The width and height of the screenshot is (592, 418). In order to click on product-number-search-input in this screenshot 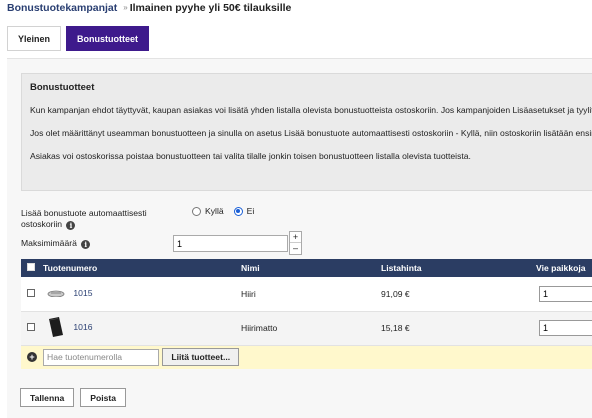, I will do `click(101, 357)`.